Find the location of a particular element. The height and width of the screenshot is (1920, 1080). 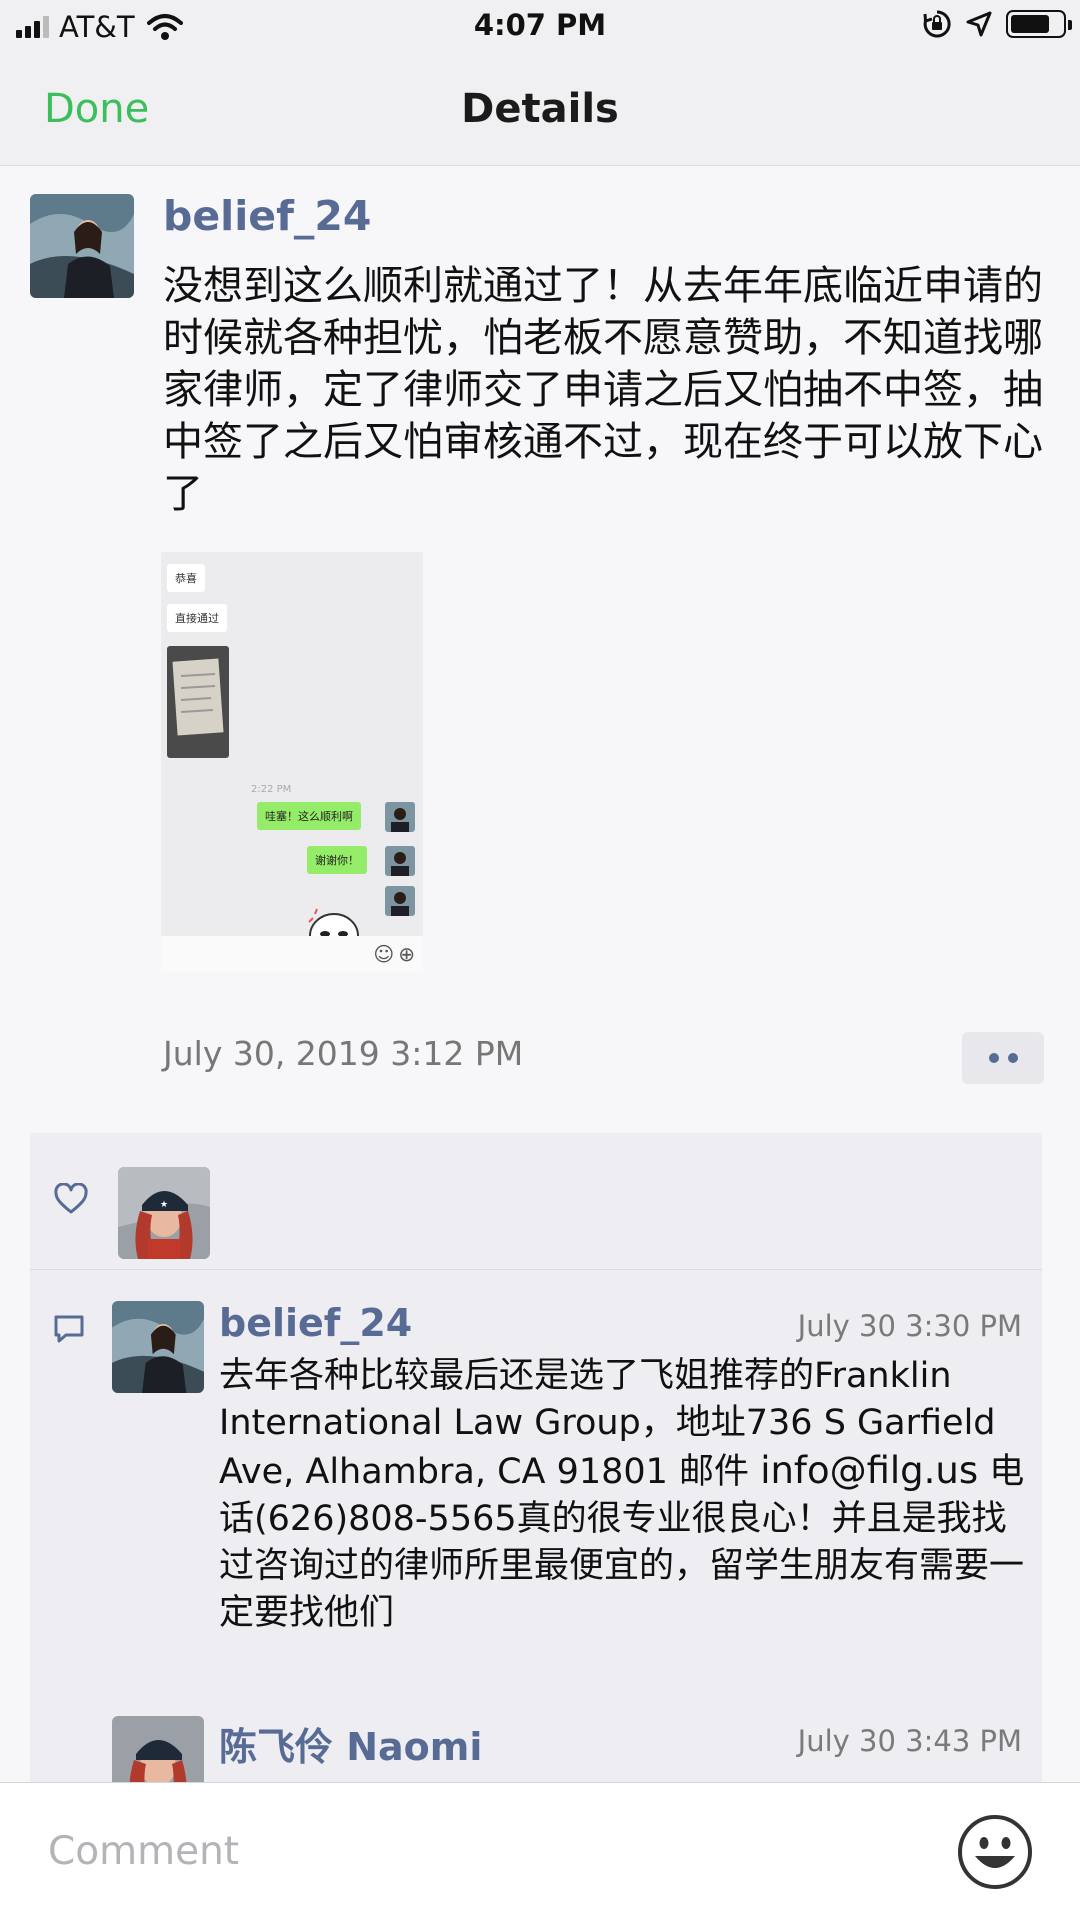

rotation-lock-icon is located at coordinates (937, 24).